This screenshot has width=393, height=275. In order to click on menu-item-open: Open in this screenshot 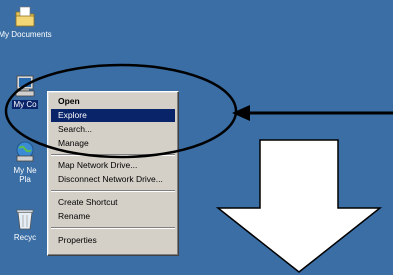, I will do `click(113, 101)`.